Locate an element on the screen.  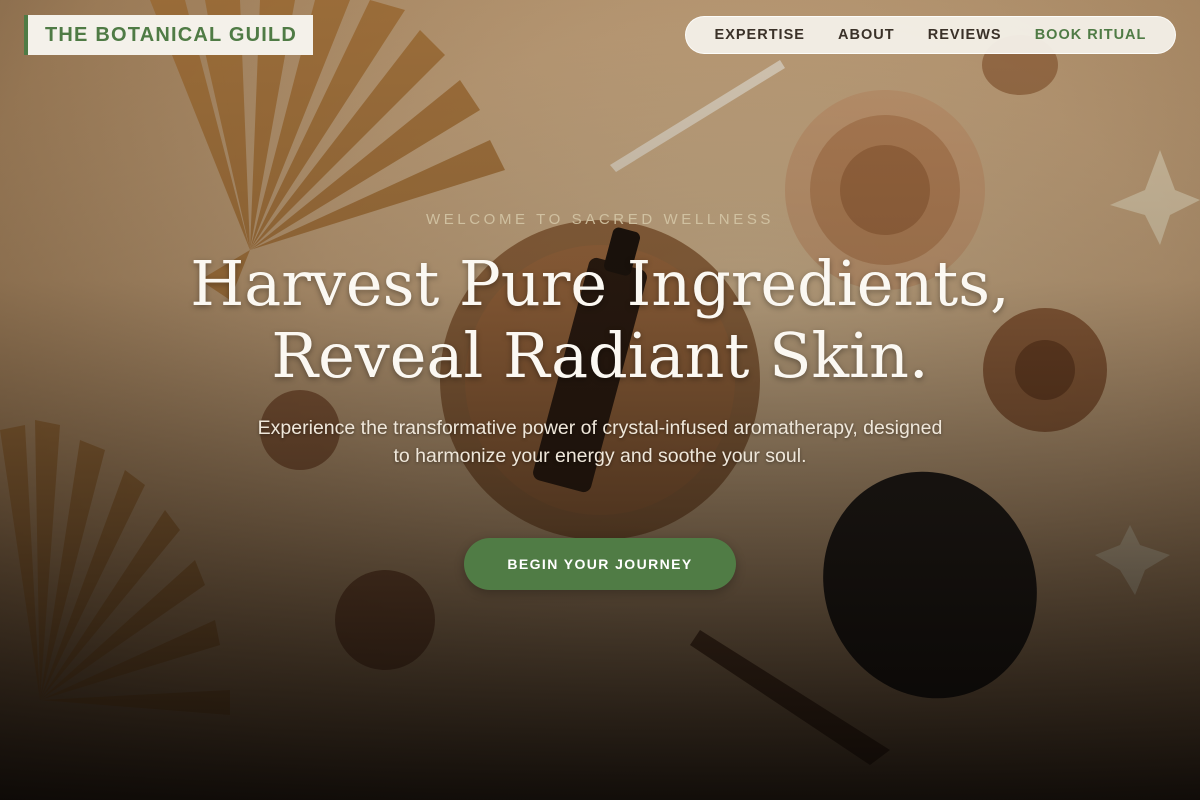
brand-logo: THE BOTANICAL GUILD is located at coordinates (169, 35).